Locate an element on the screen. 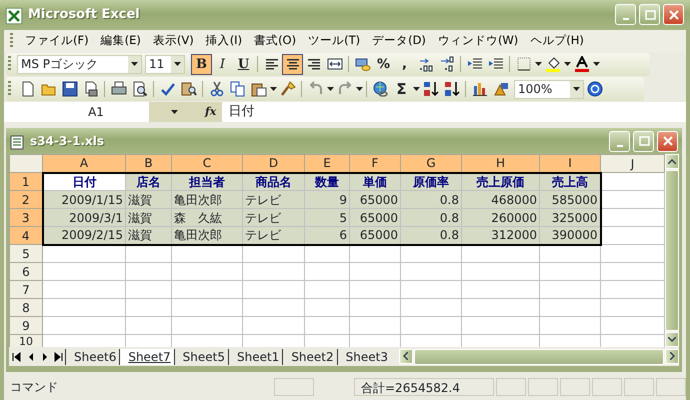 The height and width of the screenshot is (400, 690). table-cell: 325000 is located at coordinates (570, 217).